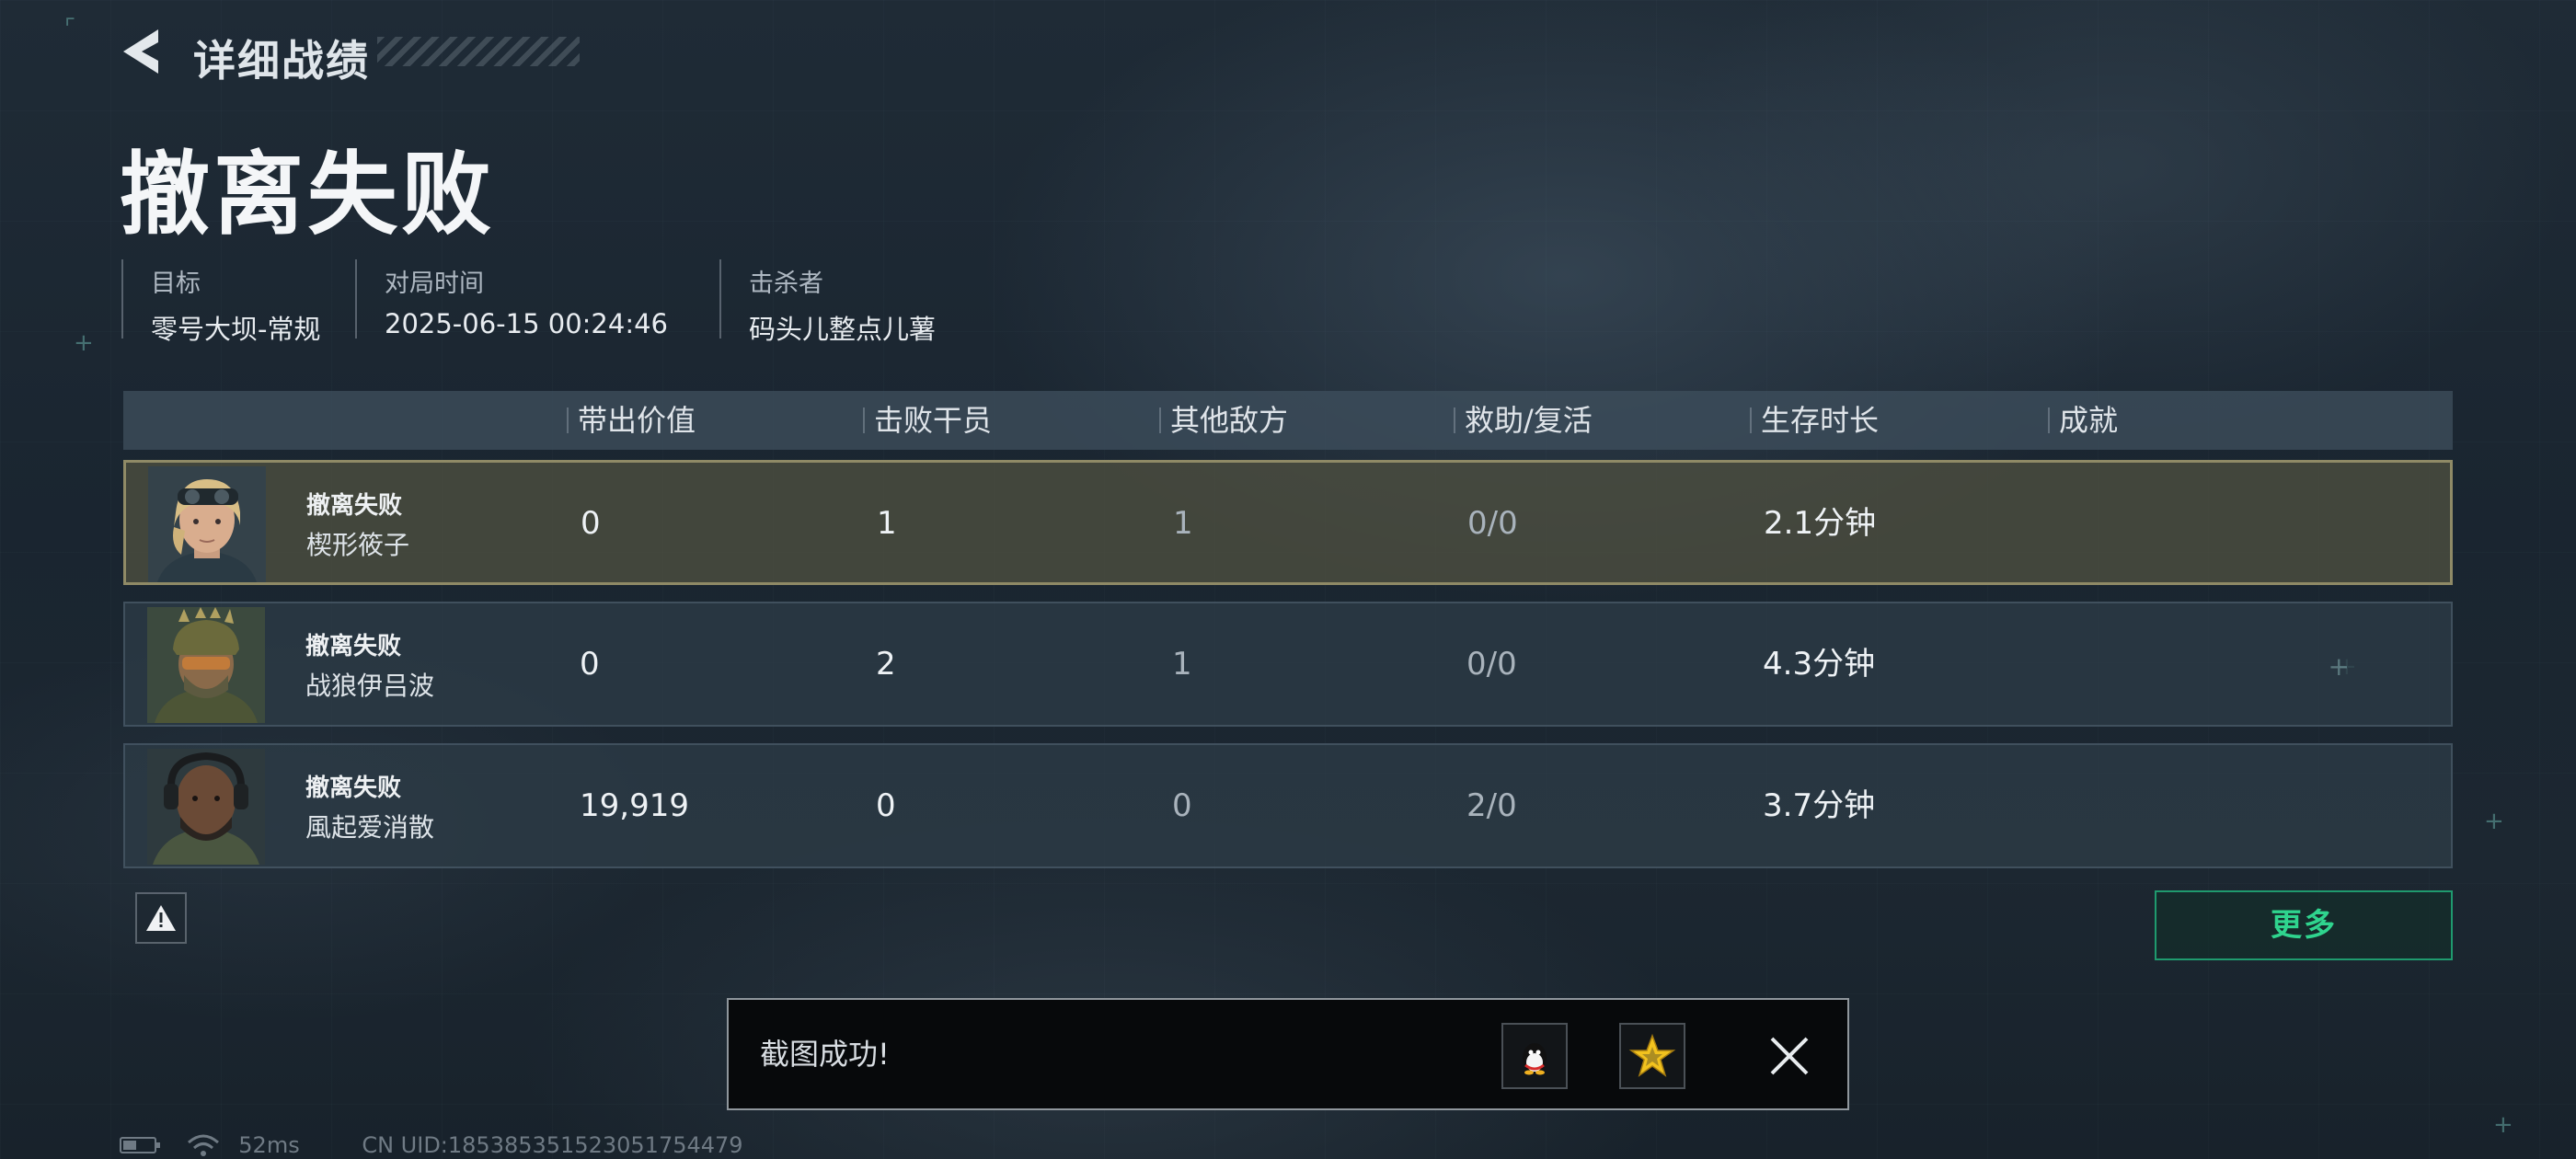 The height and width of the screenshot is (1159, 2576). What do you see at coordinates (478, 51) in the screenshot?
I see `title-decoration` at bounding box center [478, 51].